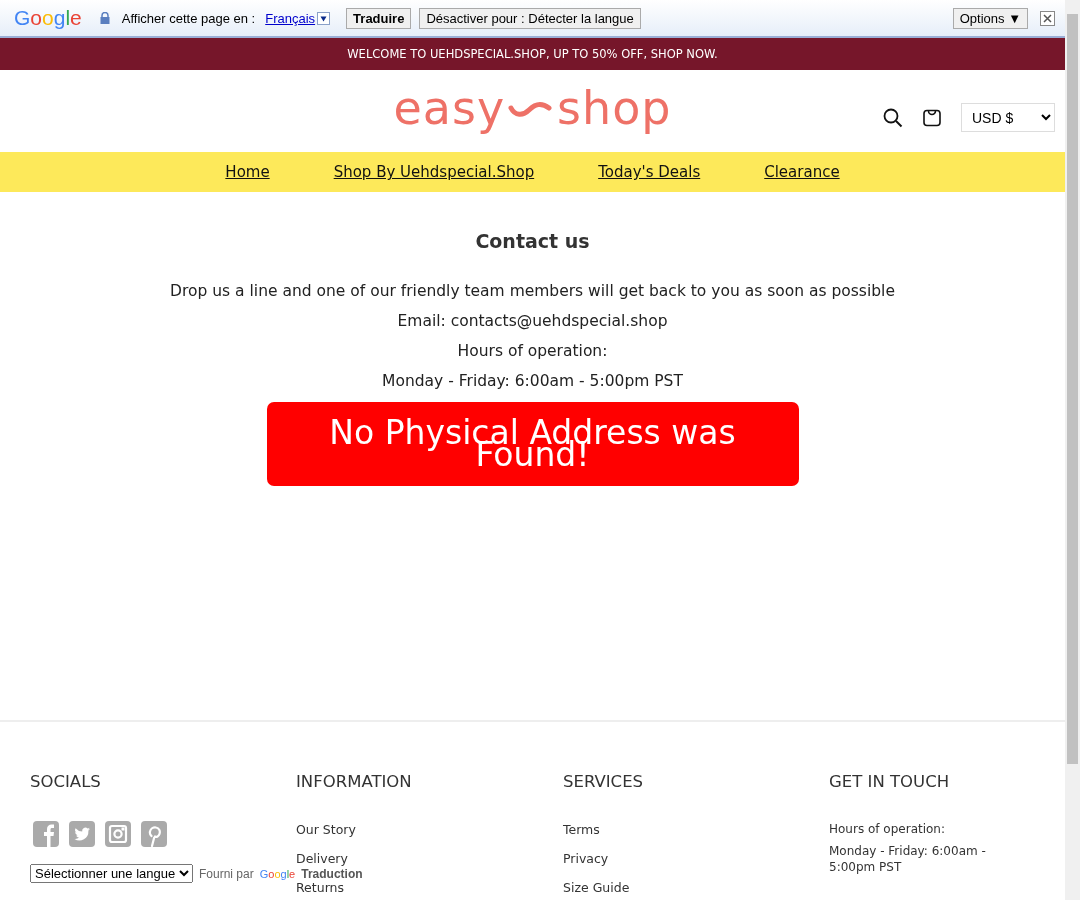 The width and height of the screenshot is (1080, 900). What do you see at coordinates (532, 241) in the screenshot?
I see `page-title: Contact us` at bounding box center [532, 241].